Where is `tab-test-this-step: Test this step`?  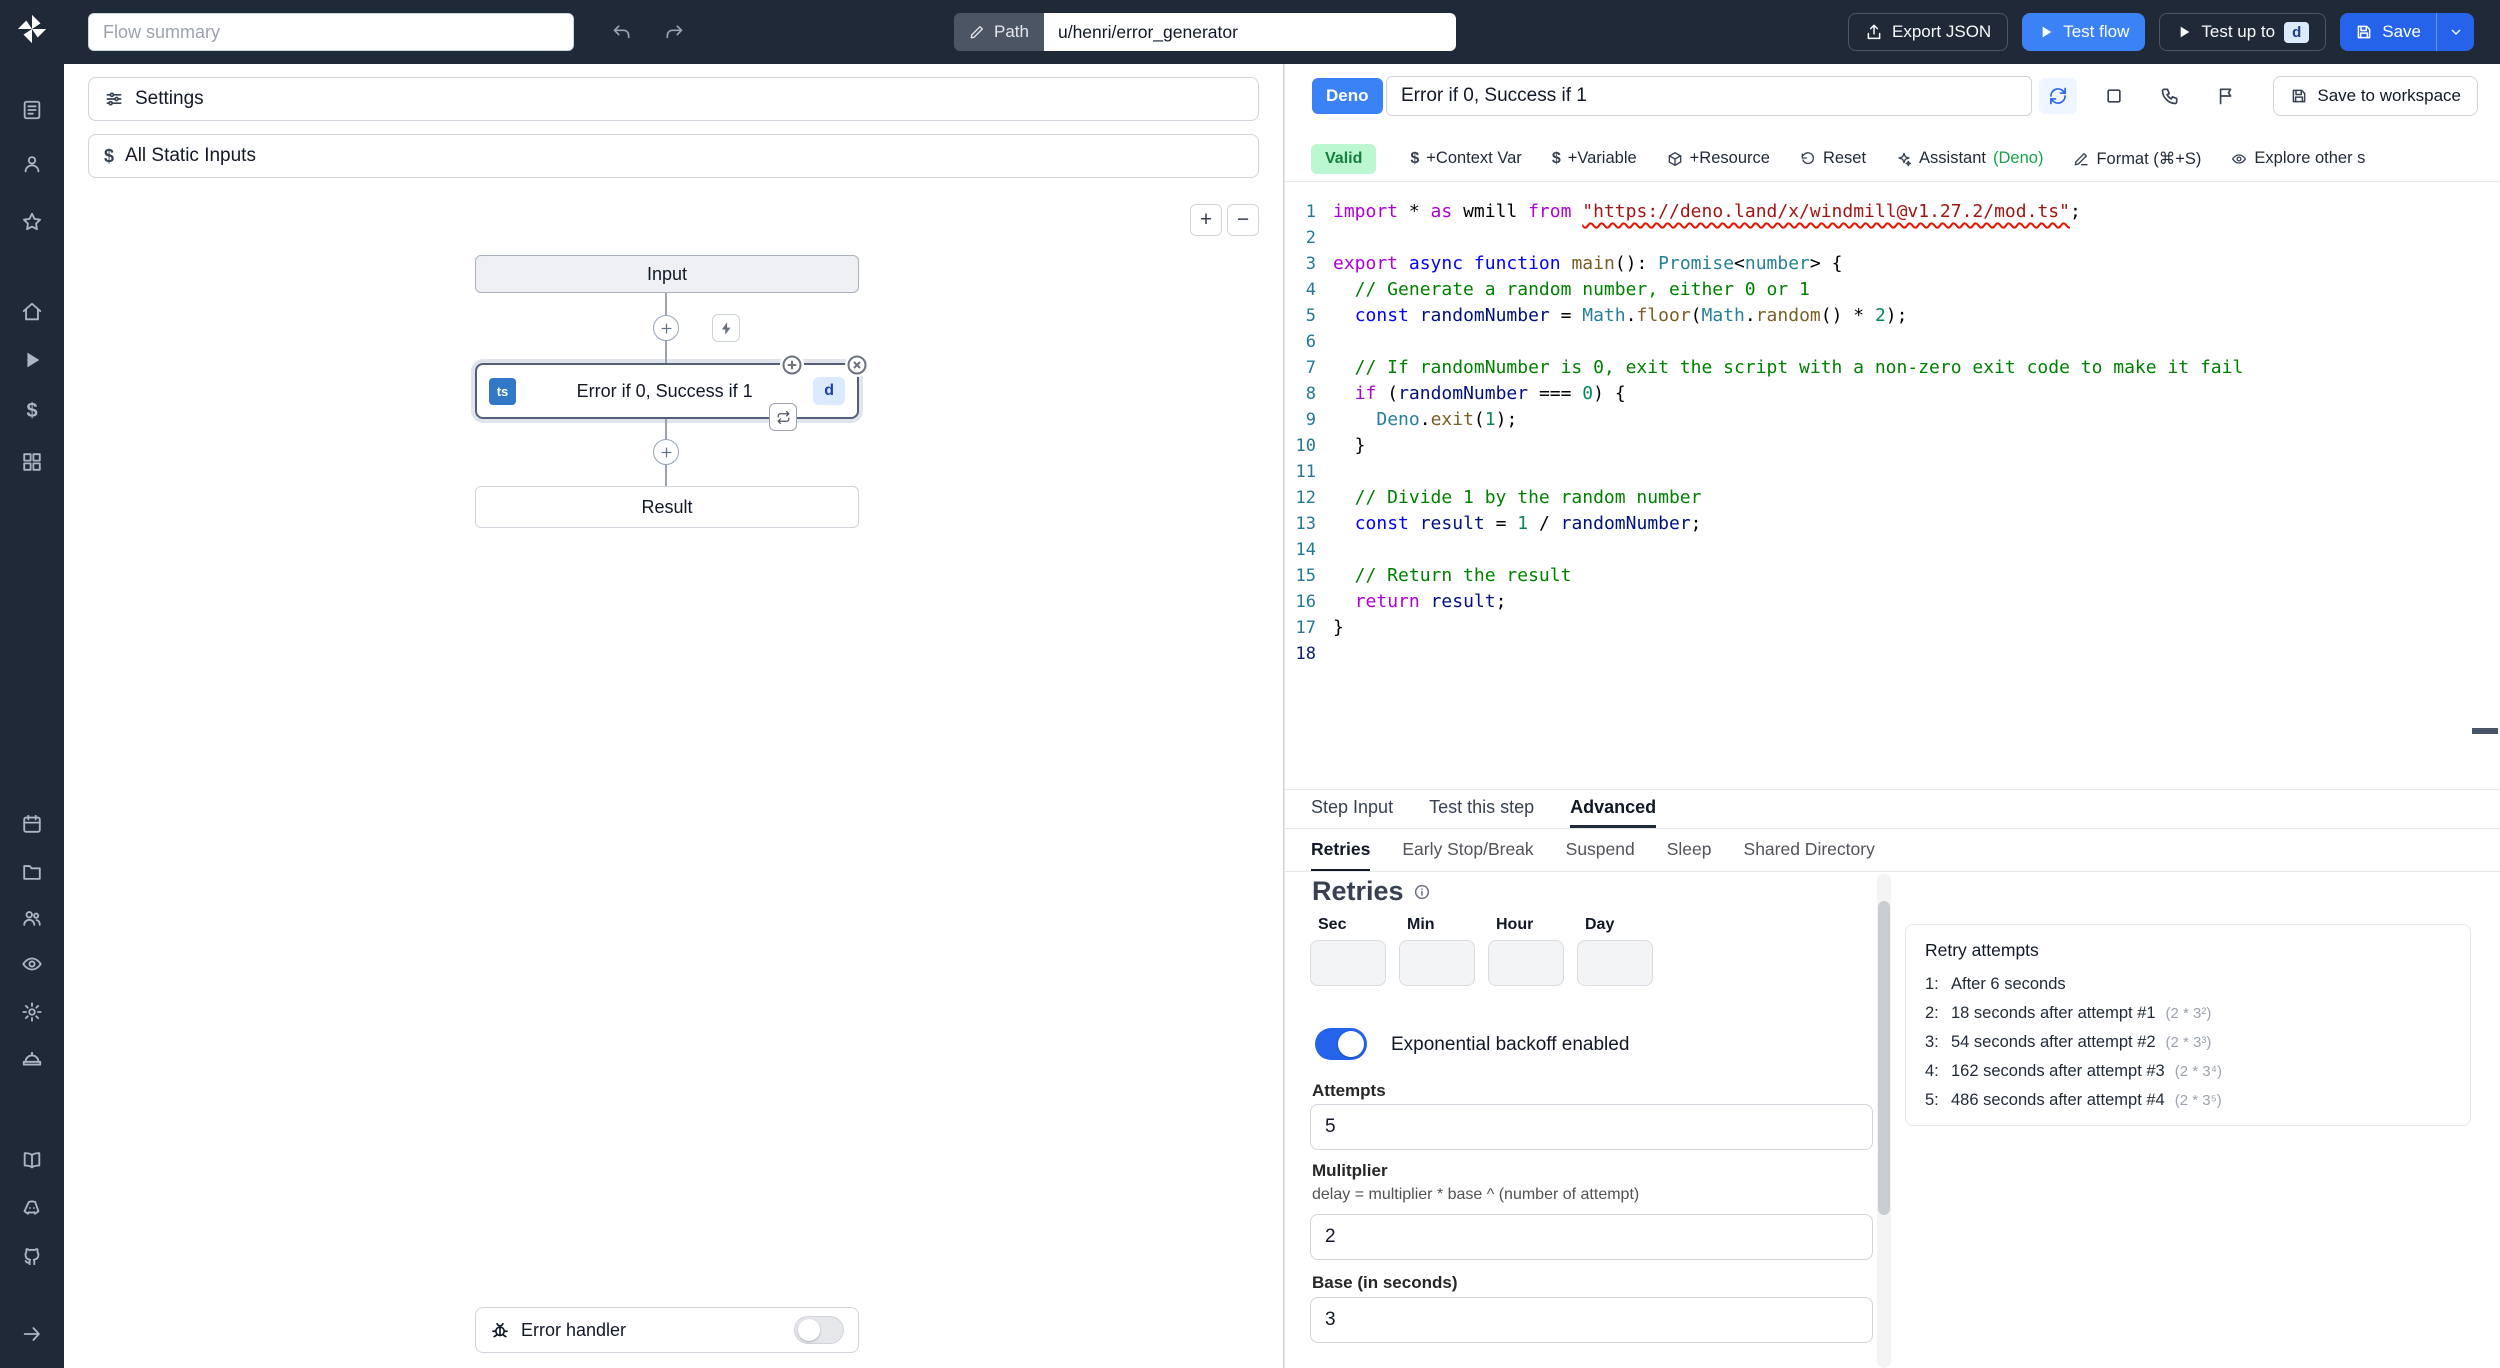 tab-test-this-step: Test this step is located at coordinates (1481, 809).